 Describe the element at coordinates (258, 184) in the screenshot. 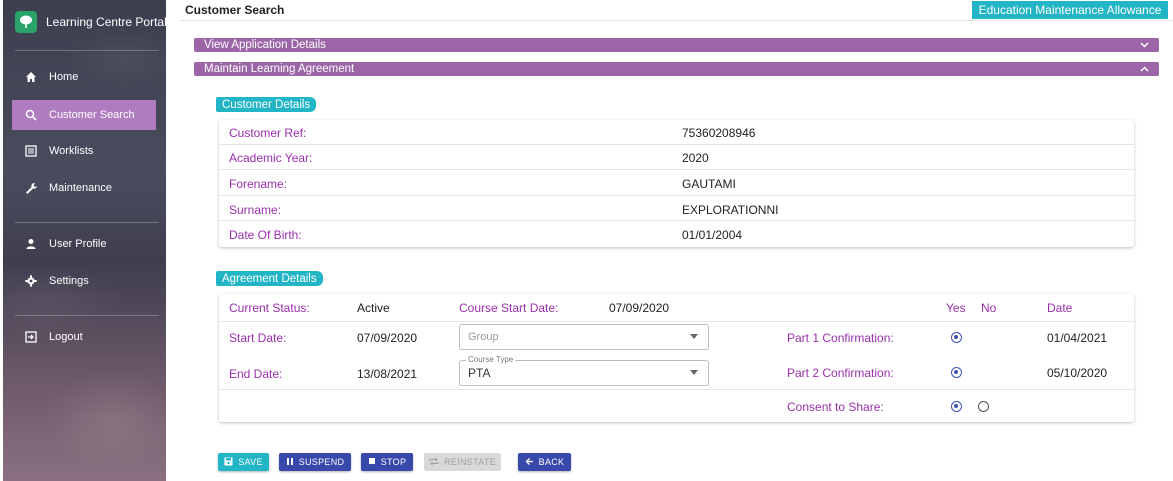

I see `forename-label: Forename:` at that location.